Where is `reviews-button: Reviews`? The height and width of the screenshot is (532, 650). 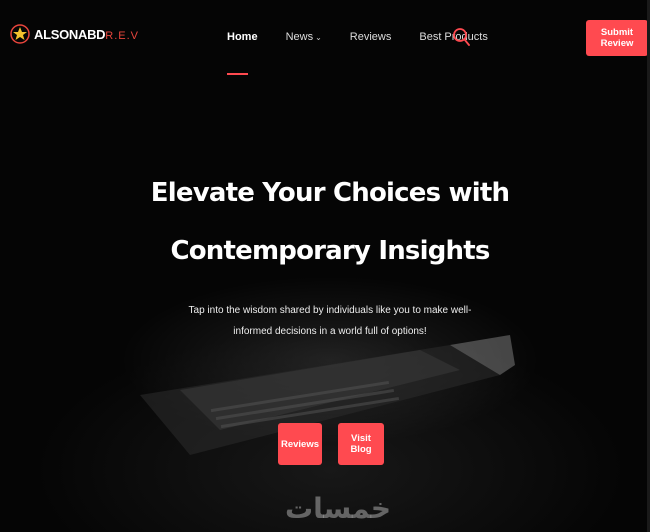
reviews-button: Reviews is located at coordinates (300, 444).